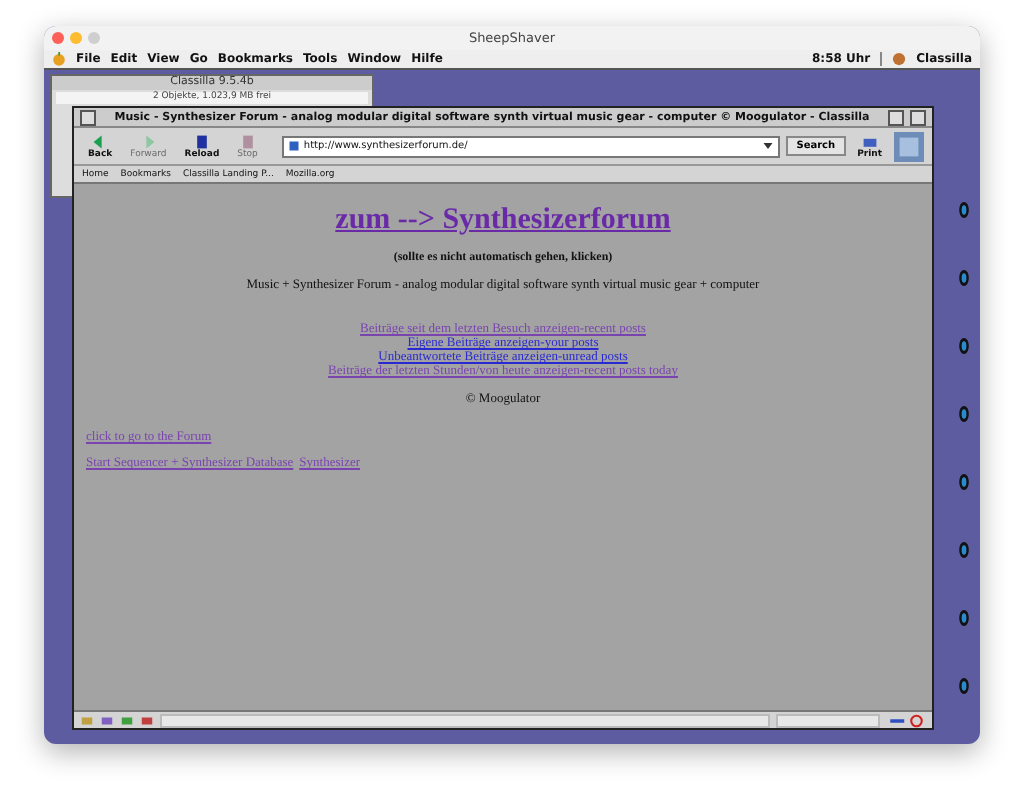  What do you see at coordinates (59, 59) in the screenshot?
I see `apple-logo-icon` at bounding box center [59, 59].